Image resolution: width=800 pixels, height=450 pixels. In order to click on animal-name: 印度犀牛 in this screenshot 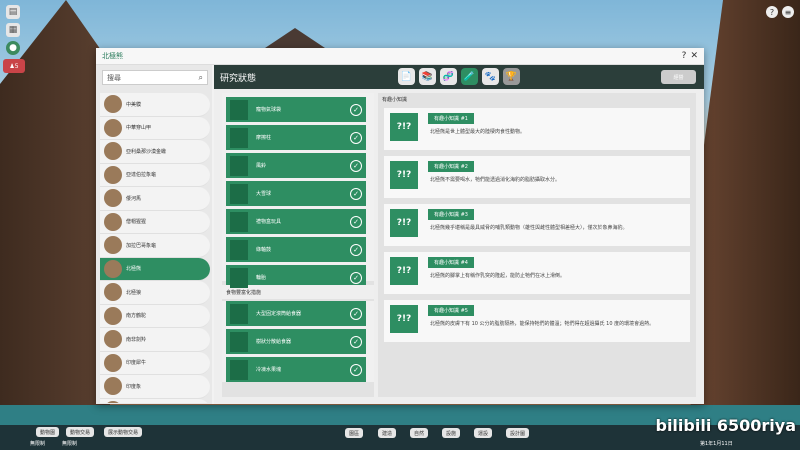, I will do `click(136, 363)`.